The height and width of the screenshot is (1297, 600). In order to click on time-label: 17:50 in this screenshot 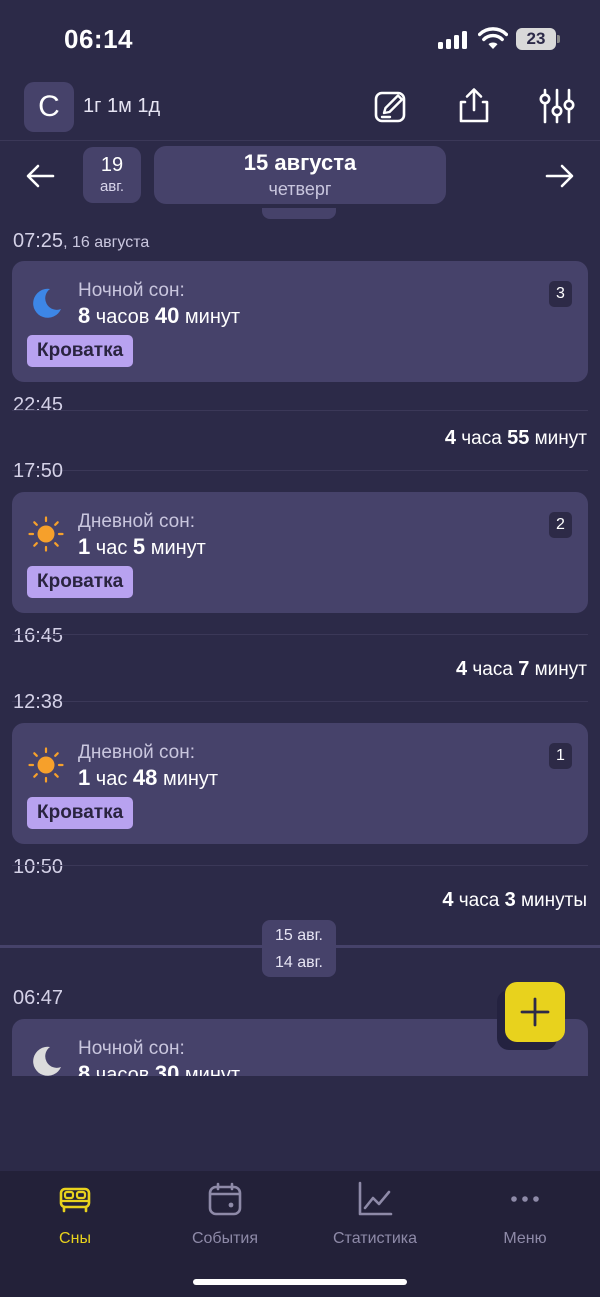, I will do `click(38, 471)`.